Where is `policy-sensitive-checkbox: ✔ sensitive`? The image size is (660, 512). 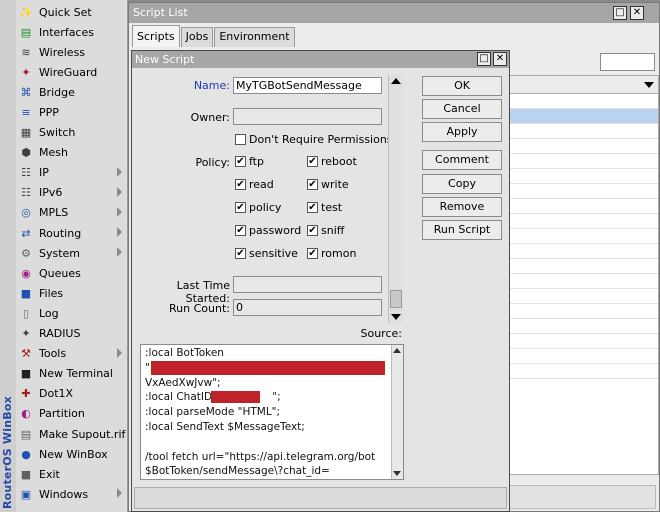
policy-sensitive-checkbox: ✔ sensitive is located at coordinates (266, 253).